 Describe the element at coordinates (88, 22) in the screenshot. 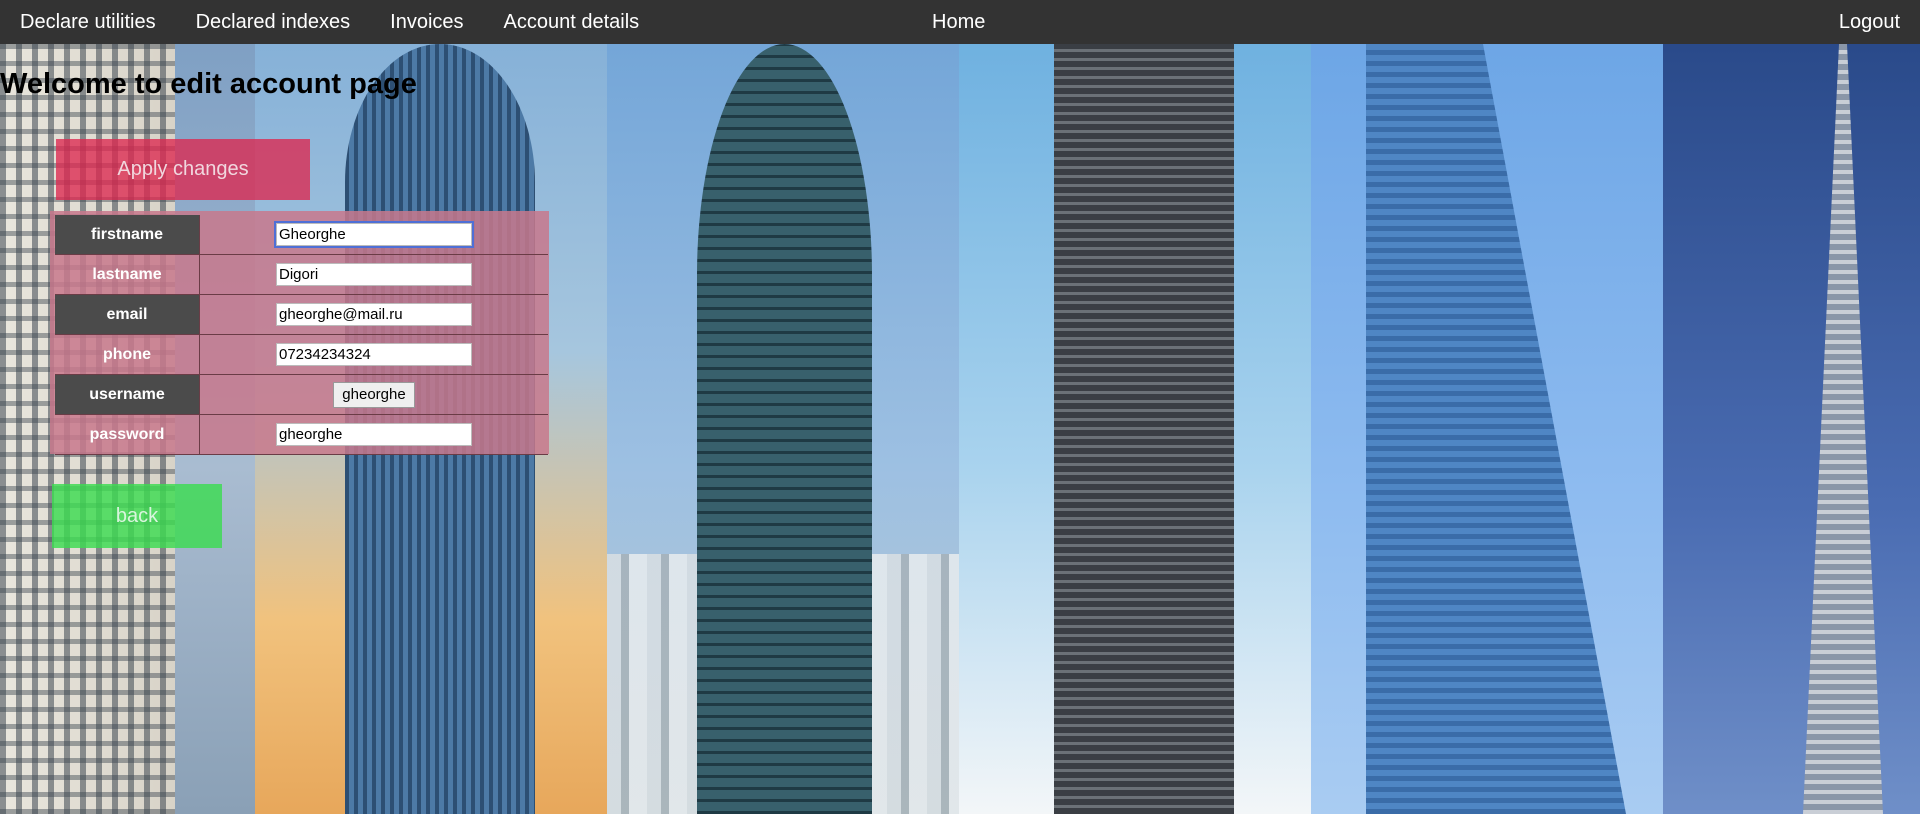

I see `nav-declare-utilities: Declare utilities` at that location.